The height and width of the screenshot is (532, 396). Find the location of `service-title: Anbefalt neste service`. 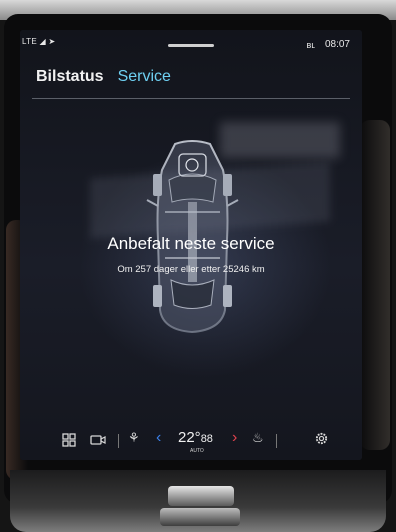

service-title: Anbefalt neste service is located at coordinates (191, 243).